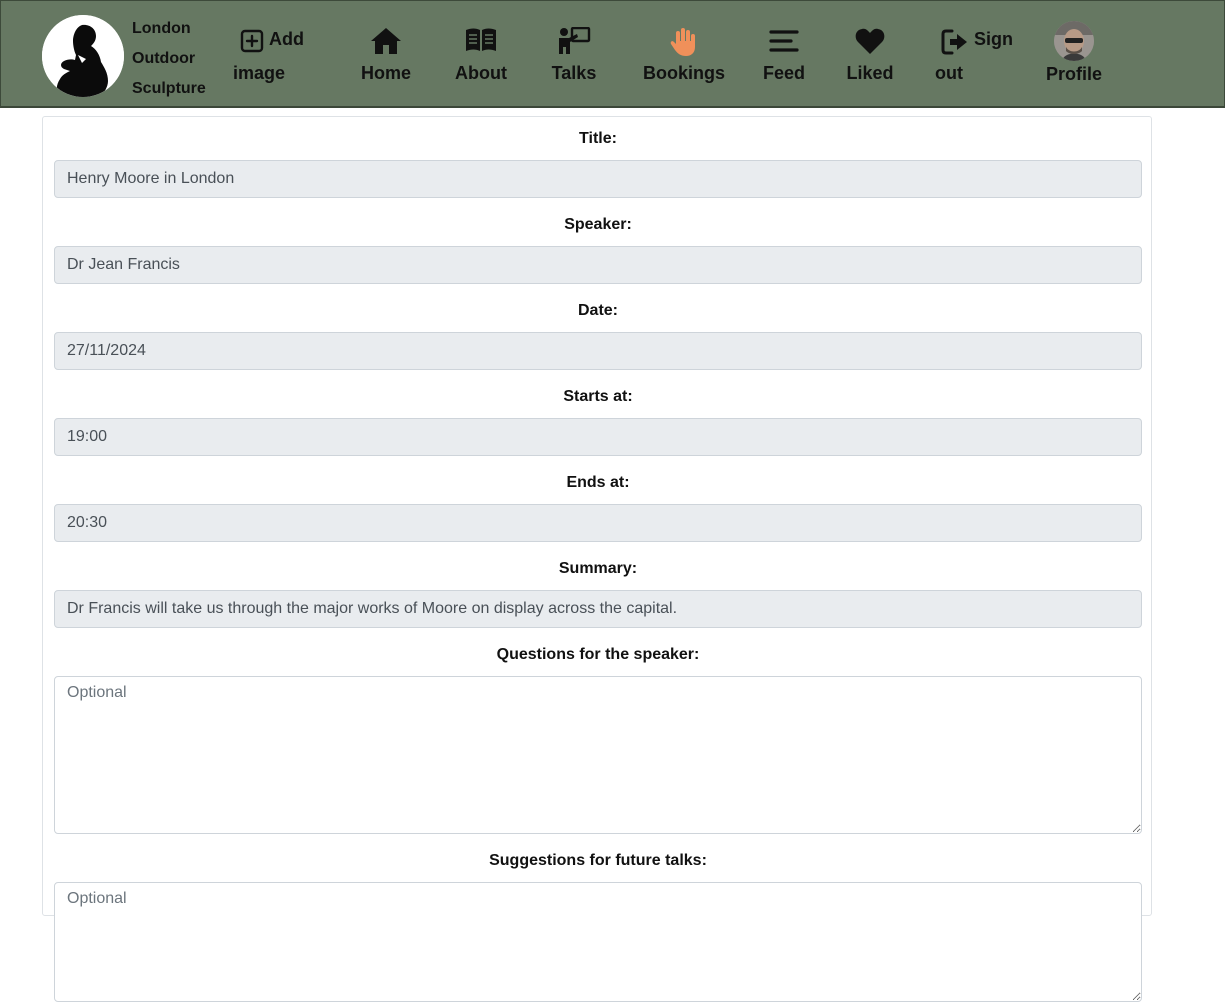 The width and height of the screenshot is (1225, 1002). I want to click on speaker-field: Dr Jean Francis, so click(598, 265).